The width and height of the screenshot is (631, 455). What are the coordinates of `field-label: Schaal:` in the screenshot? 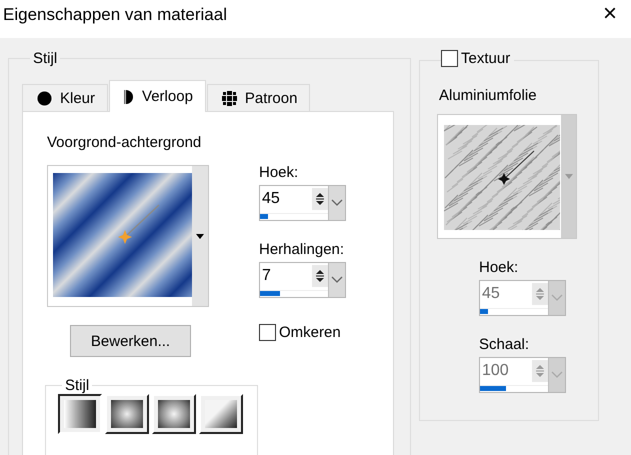 It's located at (504, 344).